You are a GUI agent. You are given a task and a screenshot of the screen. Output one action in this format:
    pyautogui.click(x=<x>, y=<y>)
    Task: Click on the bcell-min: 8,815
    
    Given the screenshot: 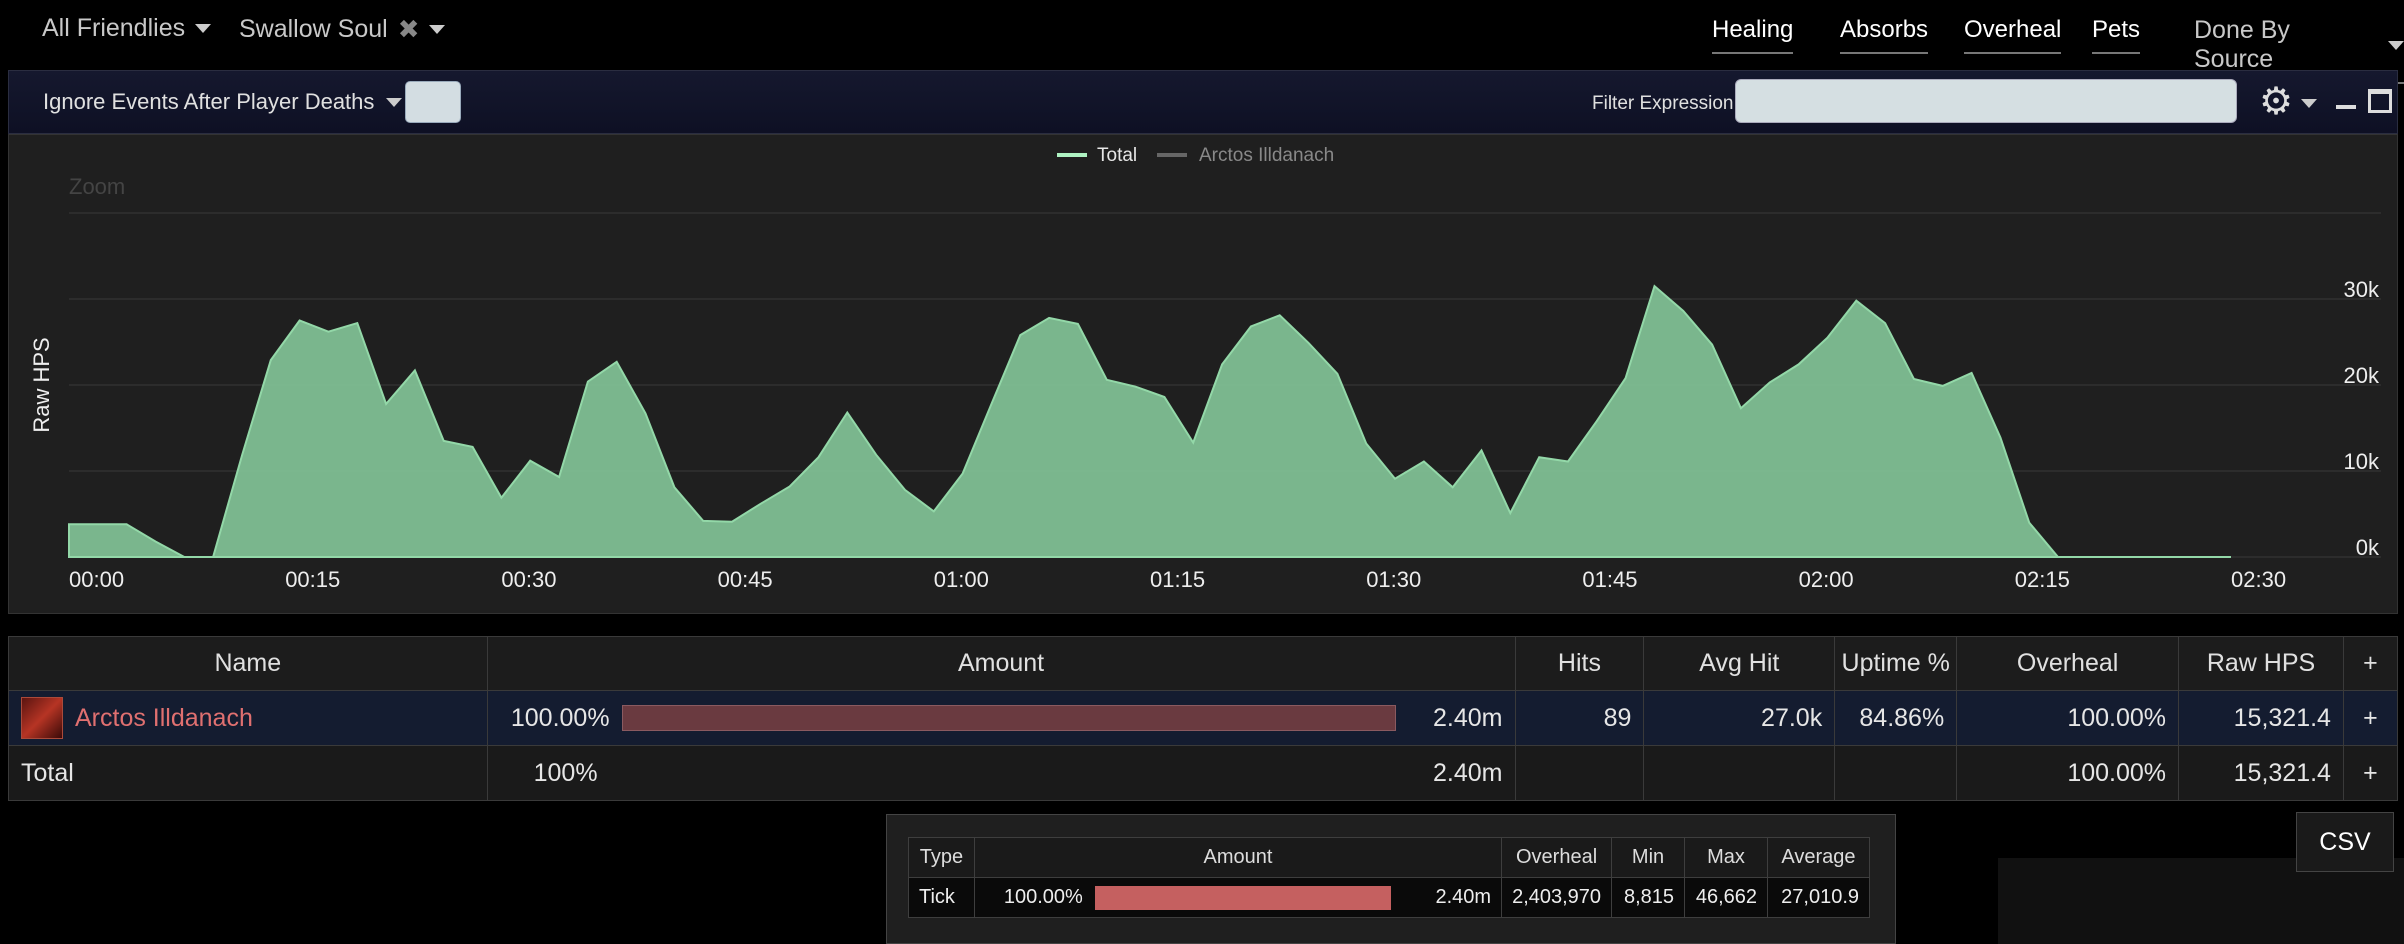 What is the action you would take?
    pyautogui.click(x=1648, y=897)
    